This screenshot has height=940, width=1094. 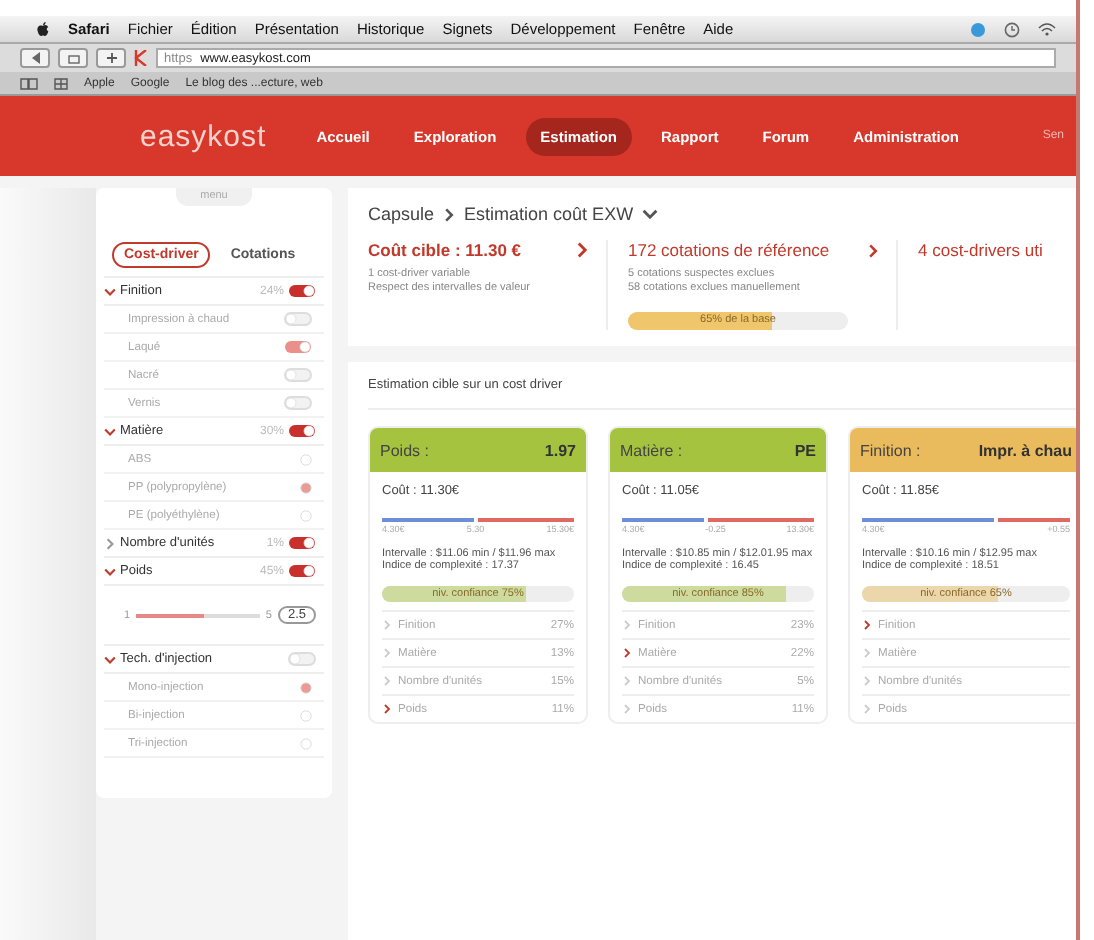 What do you see at coordinates (805, 450) in the screenshot?
I see `card-value: PE` at bounding box center [805, 450].